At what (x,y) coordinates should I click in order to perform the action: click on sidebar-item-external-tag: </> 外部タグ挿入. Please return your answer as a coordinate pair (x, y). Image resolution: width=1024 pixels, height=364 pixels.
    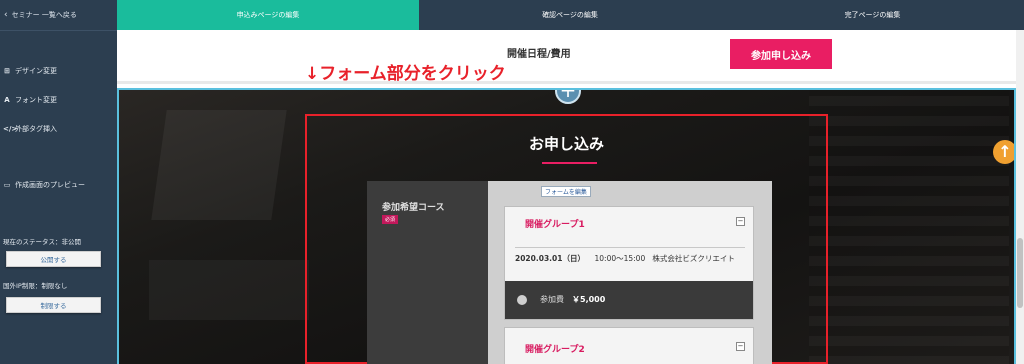
    Looking at the image, I should click on (58, 129).